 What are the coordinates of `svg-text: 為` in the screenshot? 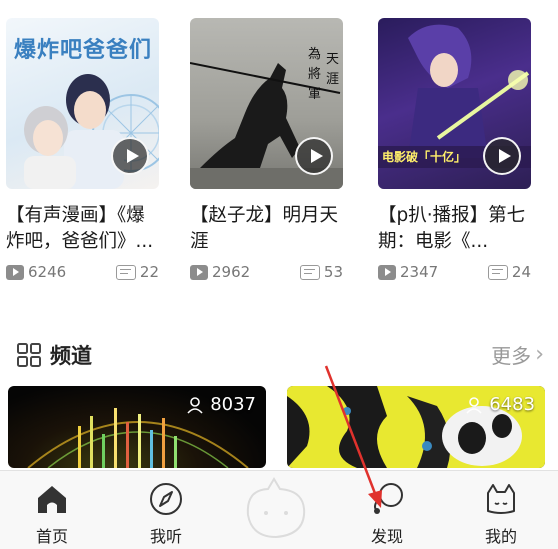 It's located at (314, 54).